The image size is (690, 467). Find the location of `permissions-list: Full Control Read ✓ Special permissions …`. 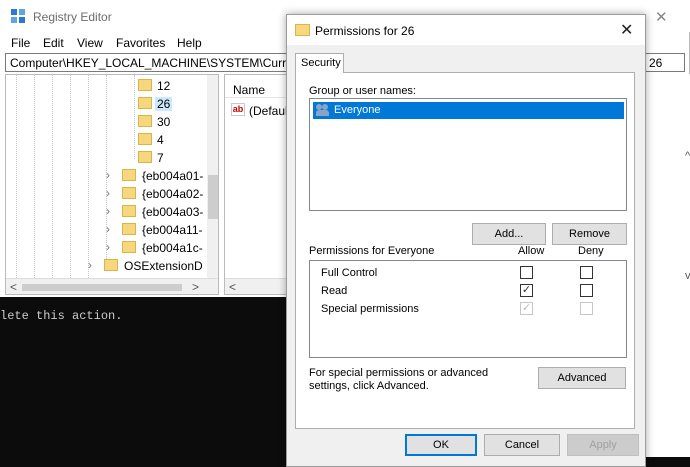

permissions-list: Full Control Read ✓ Special permissions … is located at coordinates (468, 309).